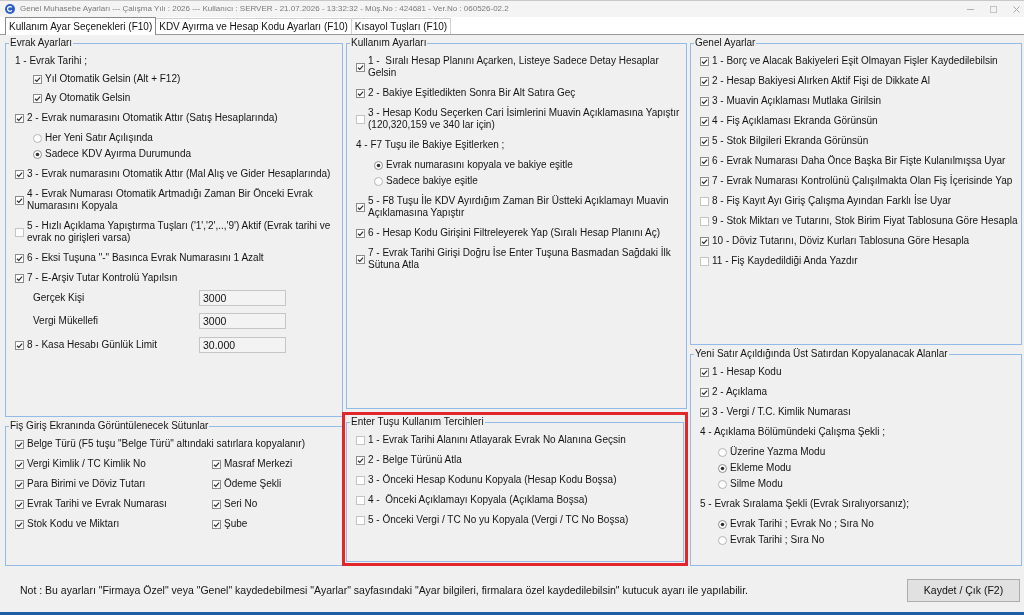  What do you see at coordinates (253, 484) in the screenshot?
I see `checkbox-label: Ödeme Şekli` at bounding box center [253, 484].